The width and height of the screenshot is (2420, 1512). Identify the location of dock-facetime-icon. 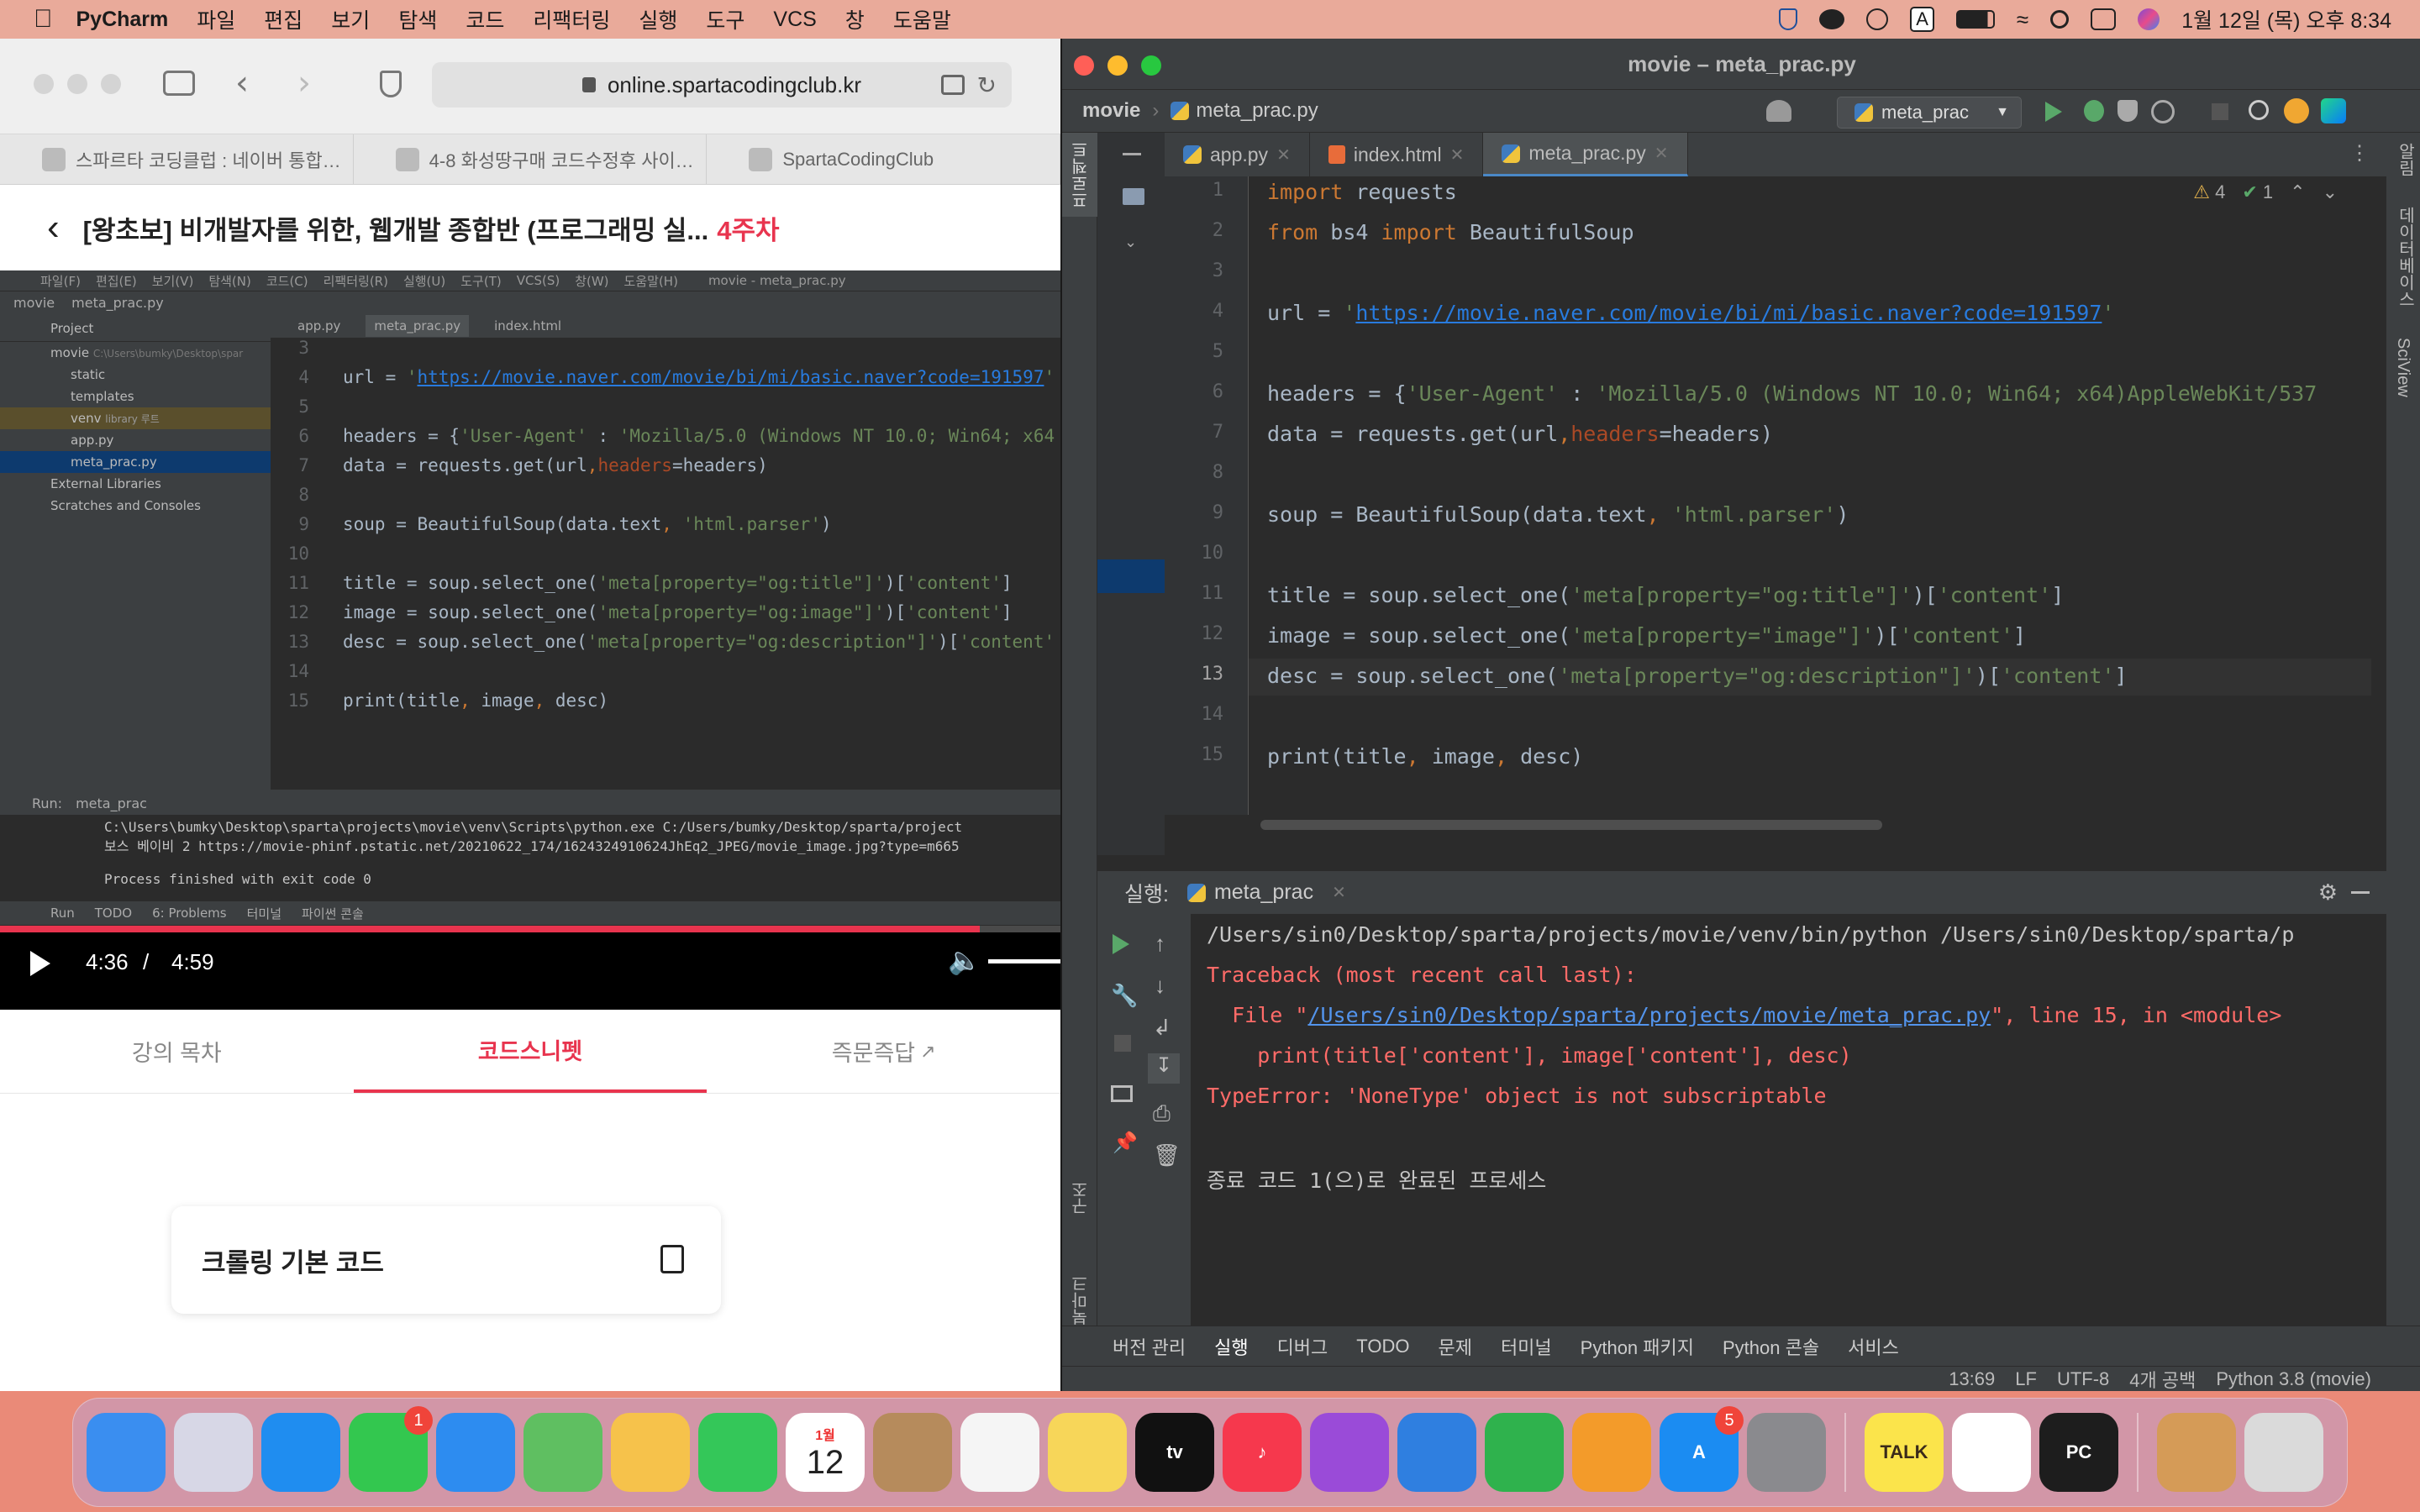
(737, 1452).